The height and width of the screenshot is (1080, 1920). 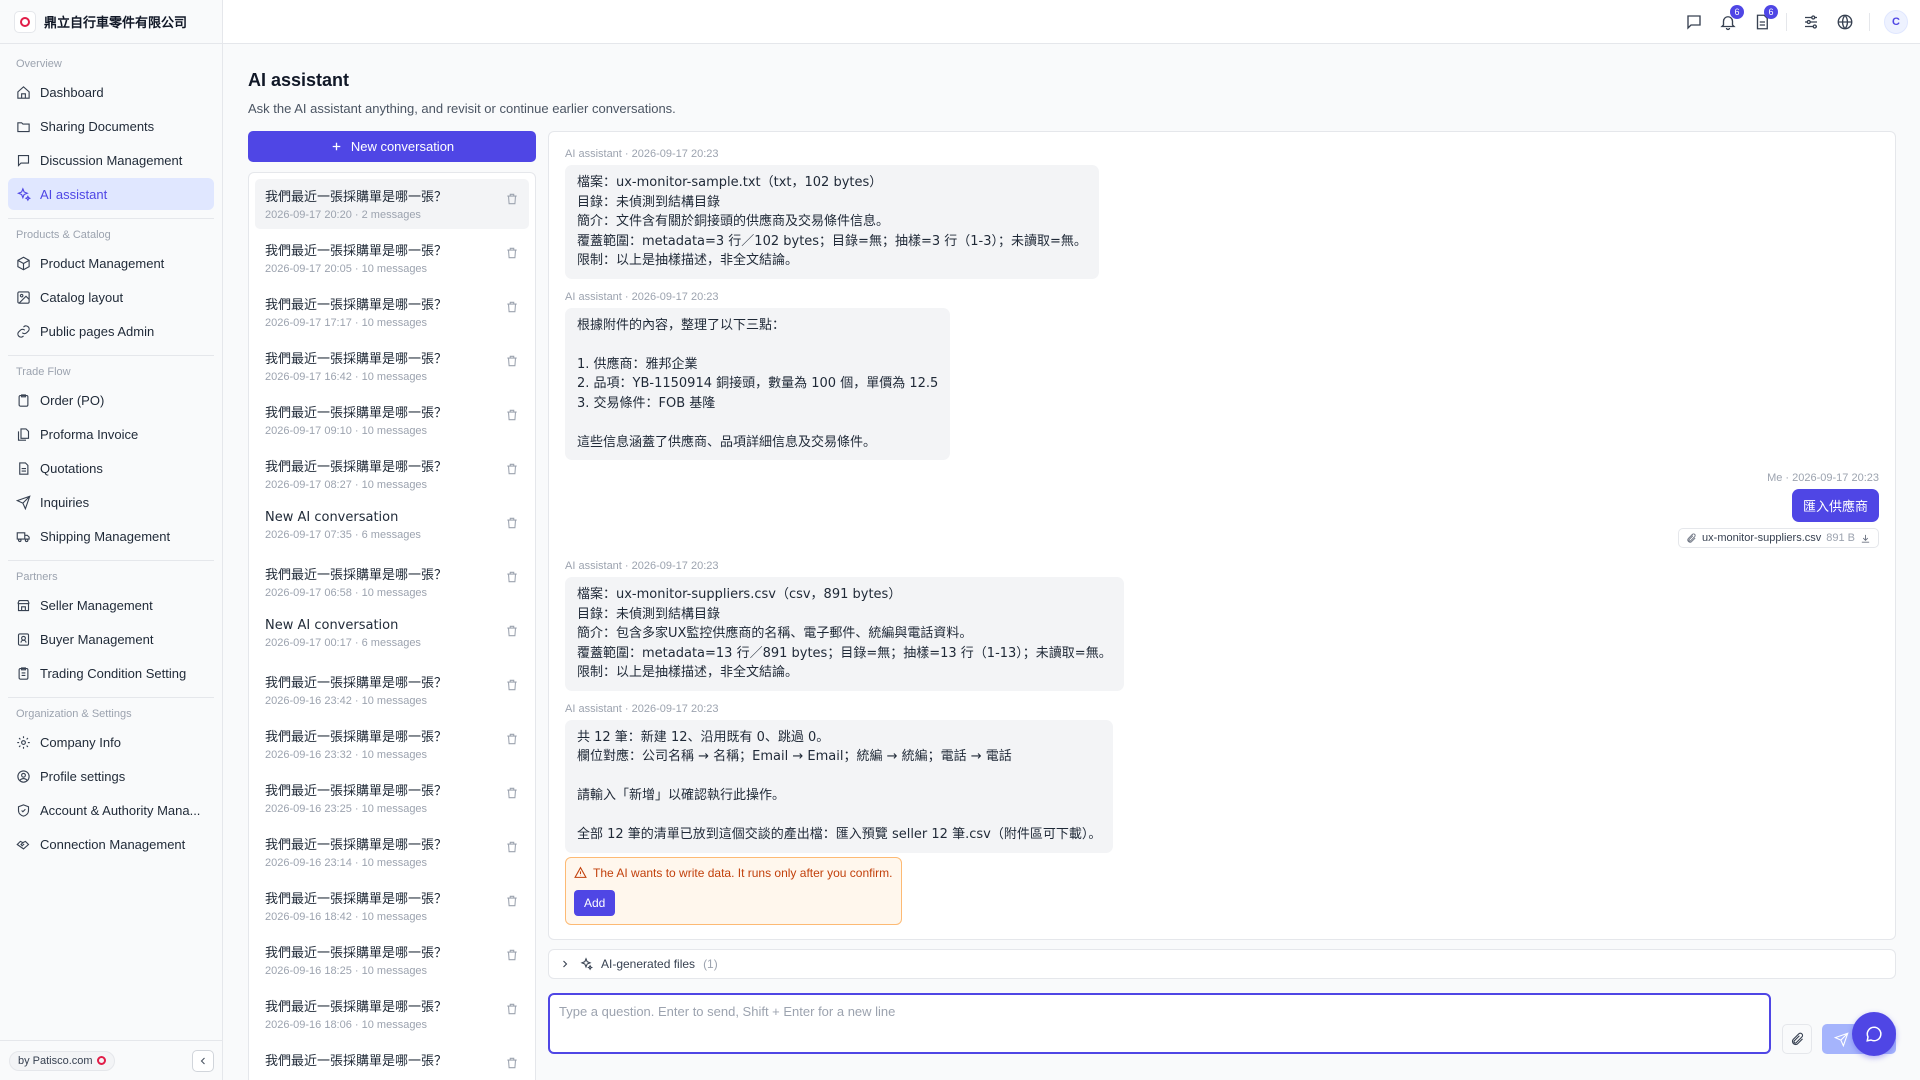 What do you see at coordinates (1731, 18) in the screenshot?
I see `notifications-button: 6` at bounding box center [1731, 18].